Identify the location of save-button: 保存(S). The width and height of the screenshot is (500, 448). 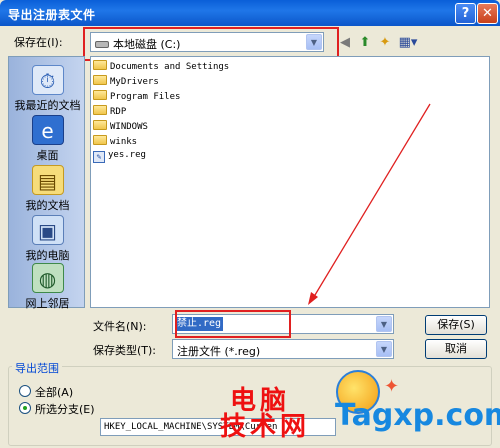
(456, 325).